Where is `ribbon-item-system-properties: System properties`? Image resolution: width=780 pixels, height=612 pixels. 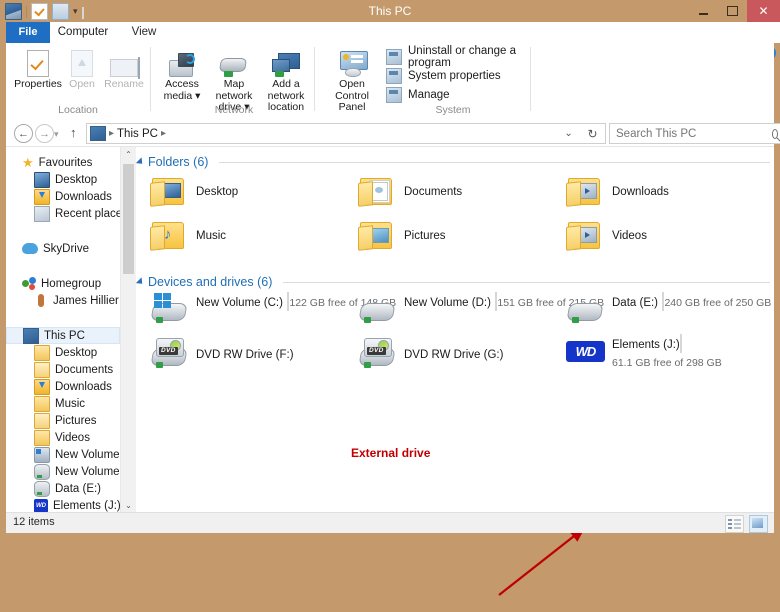
ribbon-item-system-properties: System properties is located at coordinates (443, 75).